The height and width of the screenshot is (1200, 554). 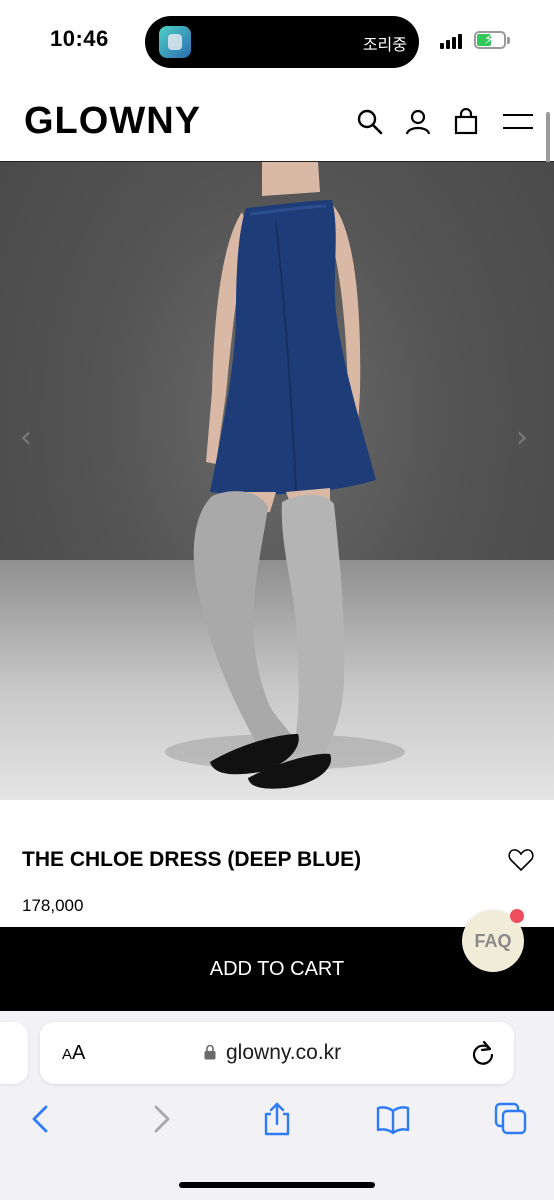 I want to click on product-price: 178,000, so click(x=53, y=905).